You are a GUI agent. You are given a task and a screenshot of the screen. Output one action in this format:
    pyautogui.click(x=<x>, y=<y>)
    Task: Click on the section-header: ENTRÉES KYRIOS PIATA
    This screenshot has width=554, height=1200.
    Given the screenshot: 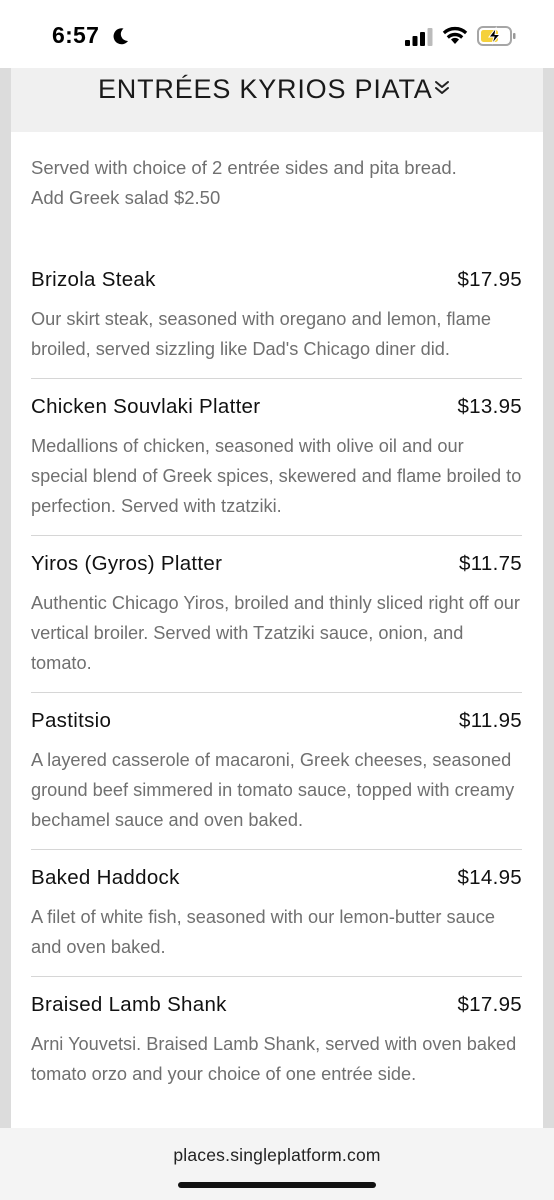 What is the action you would take?
    pyautogui.click(x=277, y=100)
    